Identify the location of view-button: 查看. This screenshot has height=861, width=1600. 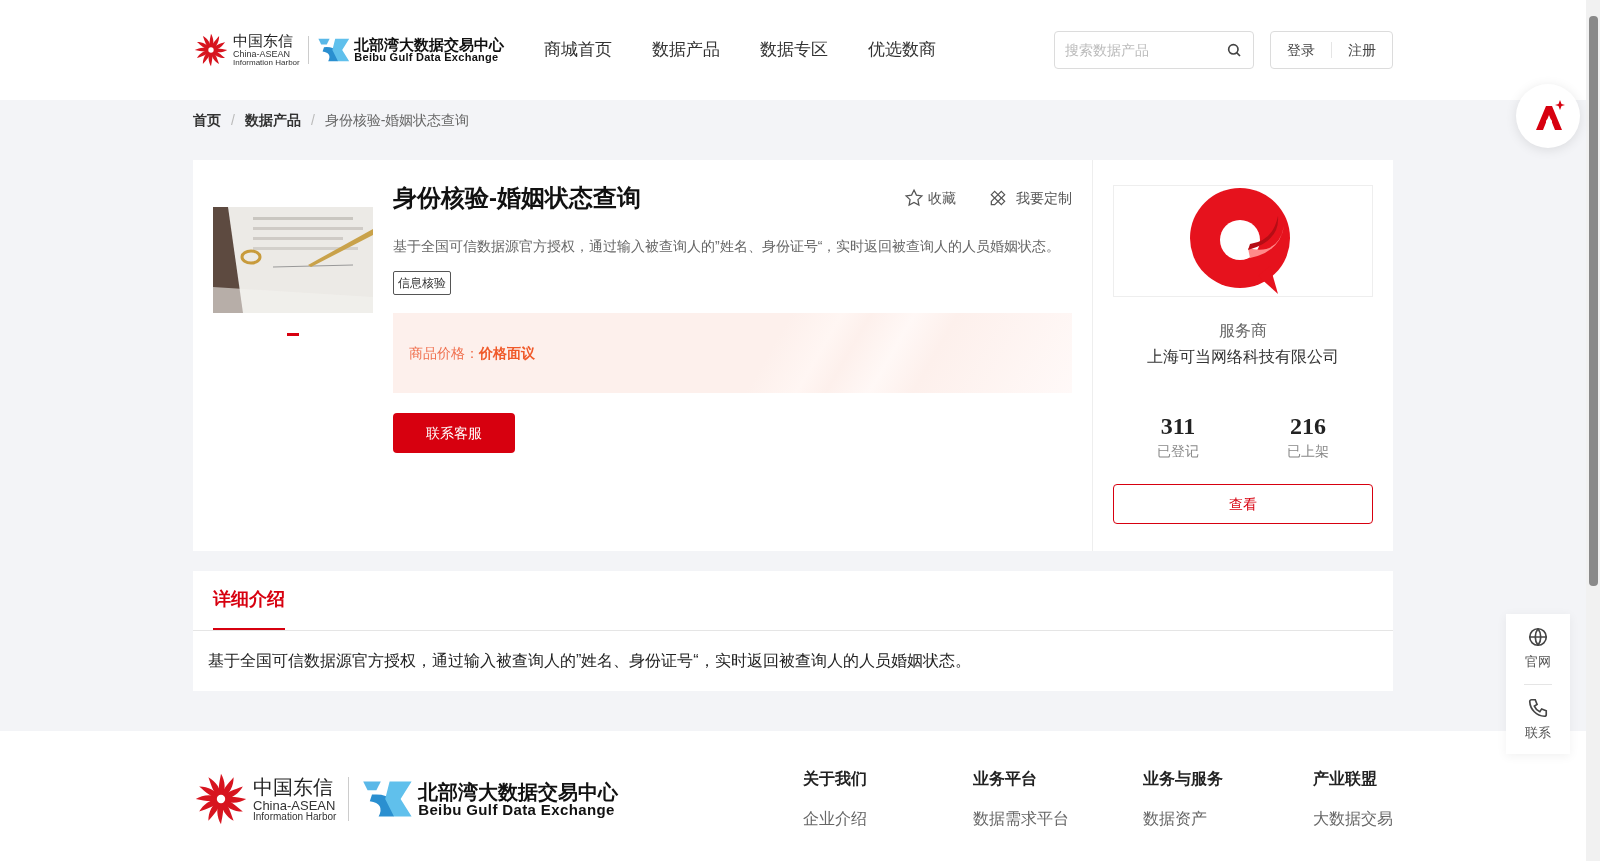
(1243, 504).